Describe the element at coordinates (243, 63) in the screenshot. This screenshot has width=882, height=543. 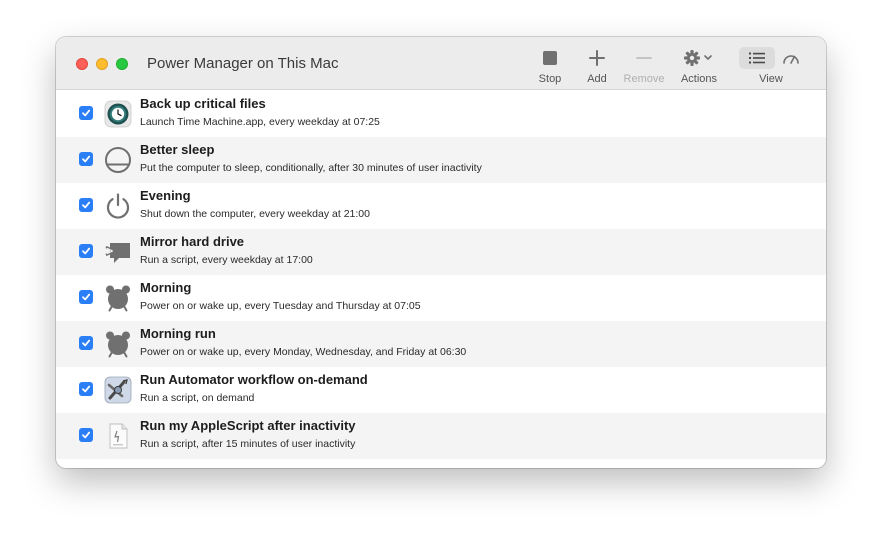
I see `window-title: Power Manager on This Mac` at that location.